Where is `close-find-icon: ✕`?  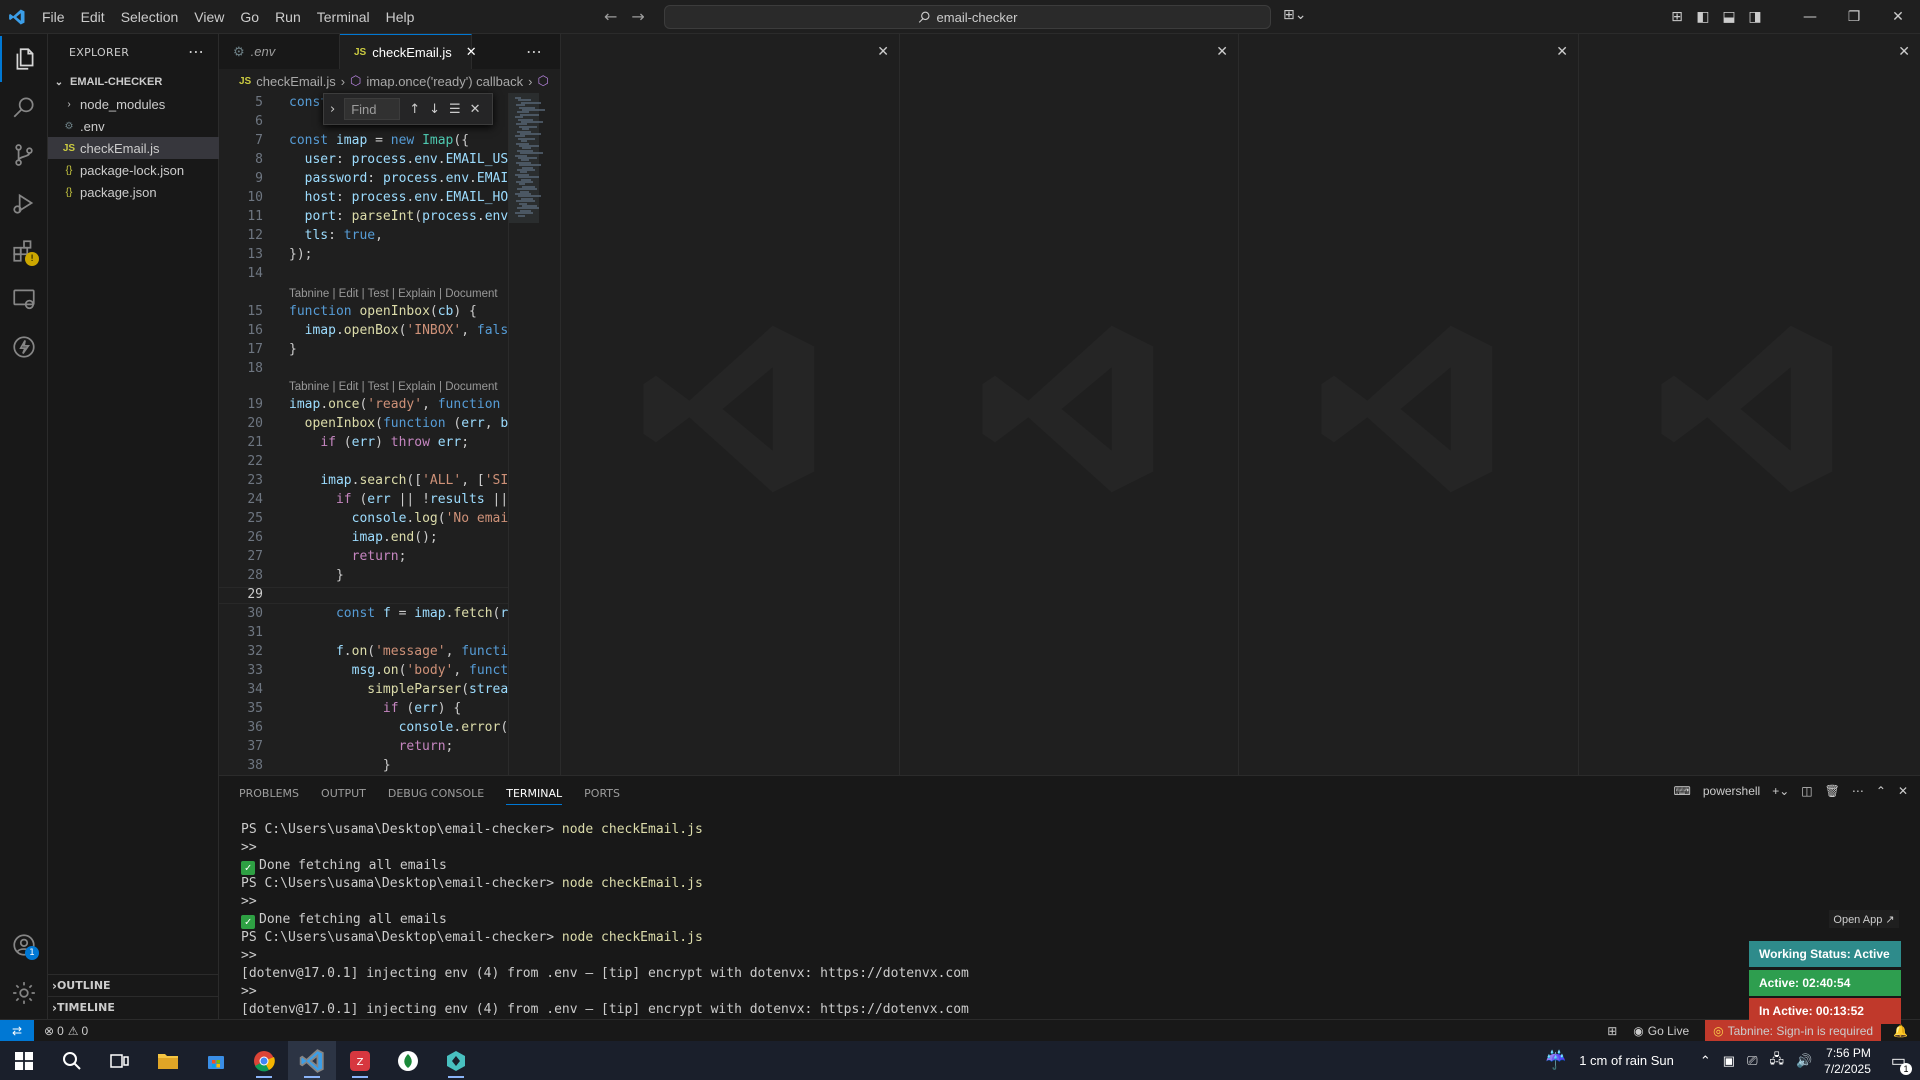
close-find-icon: ✕ is located at coordinates (475, 109).